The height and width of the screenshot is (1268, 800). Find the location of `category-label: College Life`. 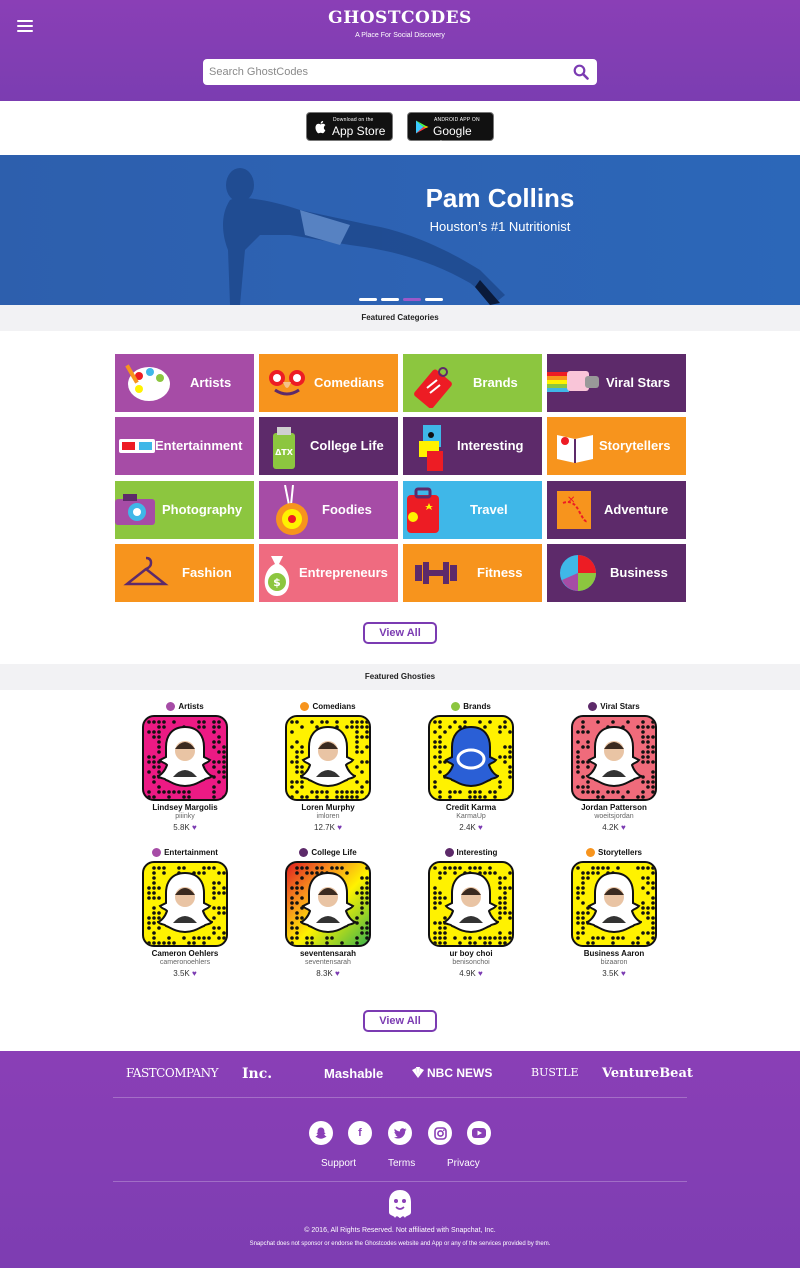

category-label: College Life is located at coordinates (347, 445).